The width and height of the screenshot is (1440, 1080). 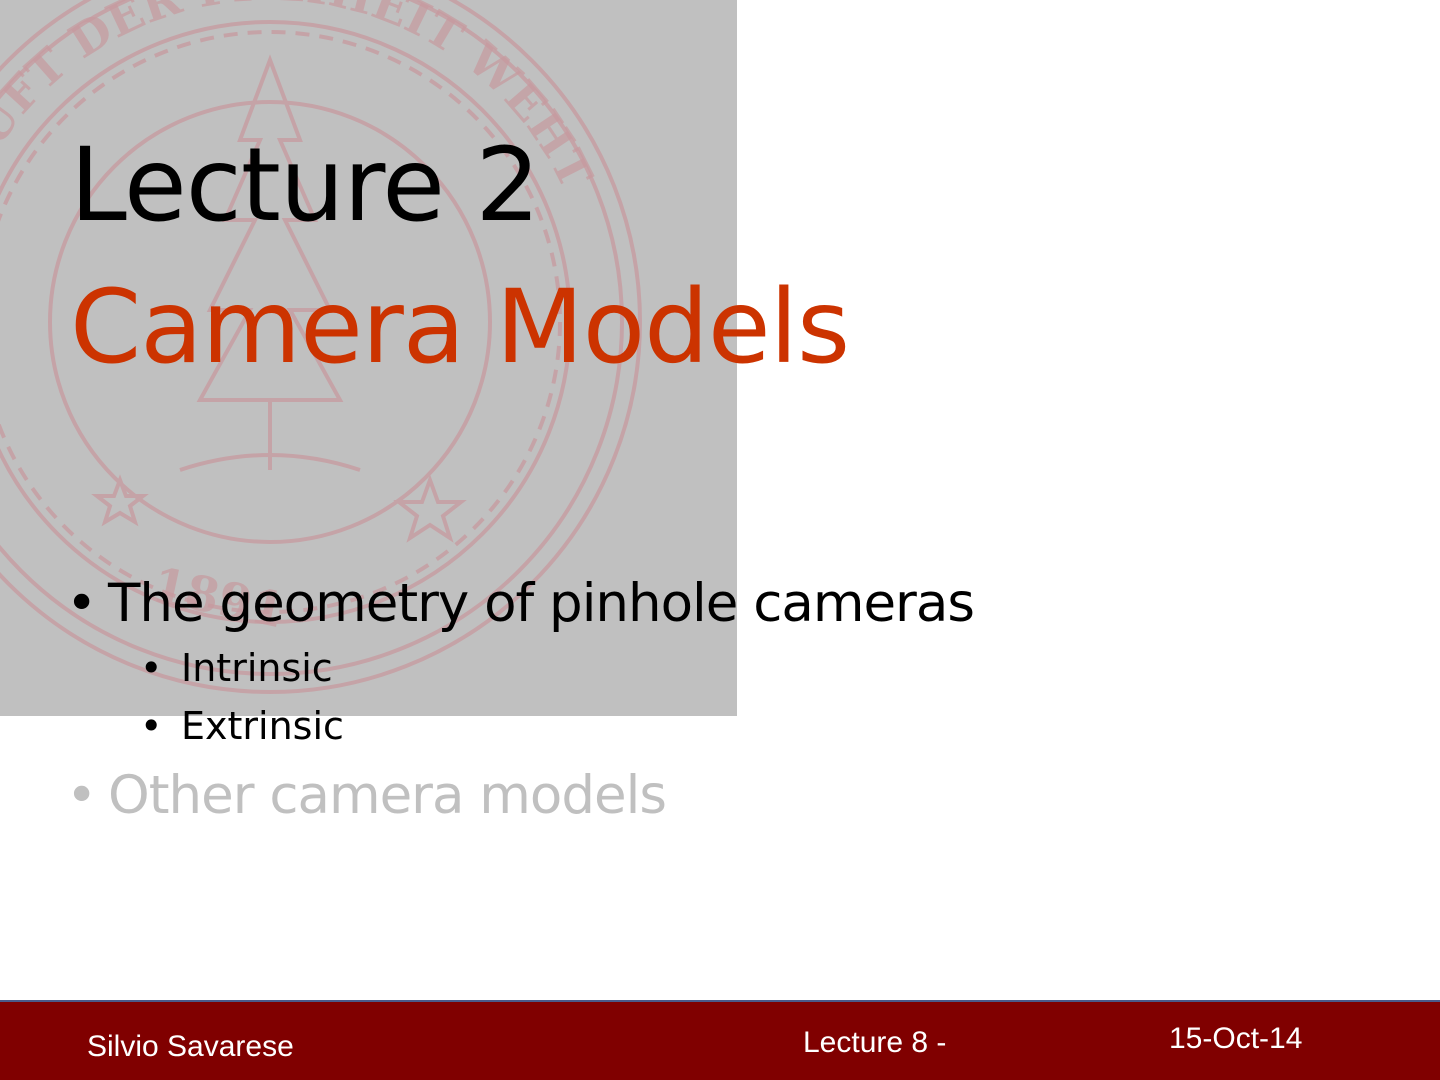 What do you see at coordinates (460, 327) in the screenshot?
I see `slide-subtitle: Camera Models` at bounding box center [460, 327].